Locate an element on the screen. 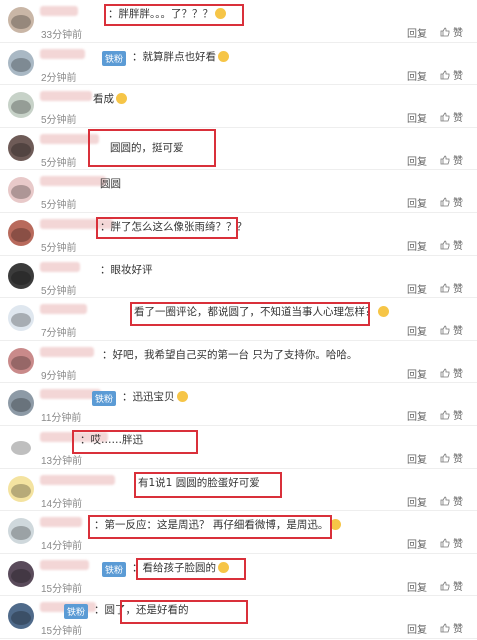  comment-row: ：胖胖胖。。。了？？？ 33分钟前 回复赞 is located at coordinates (238, 21).